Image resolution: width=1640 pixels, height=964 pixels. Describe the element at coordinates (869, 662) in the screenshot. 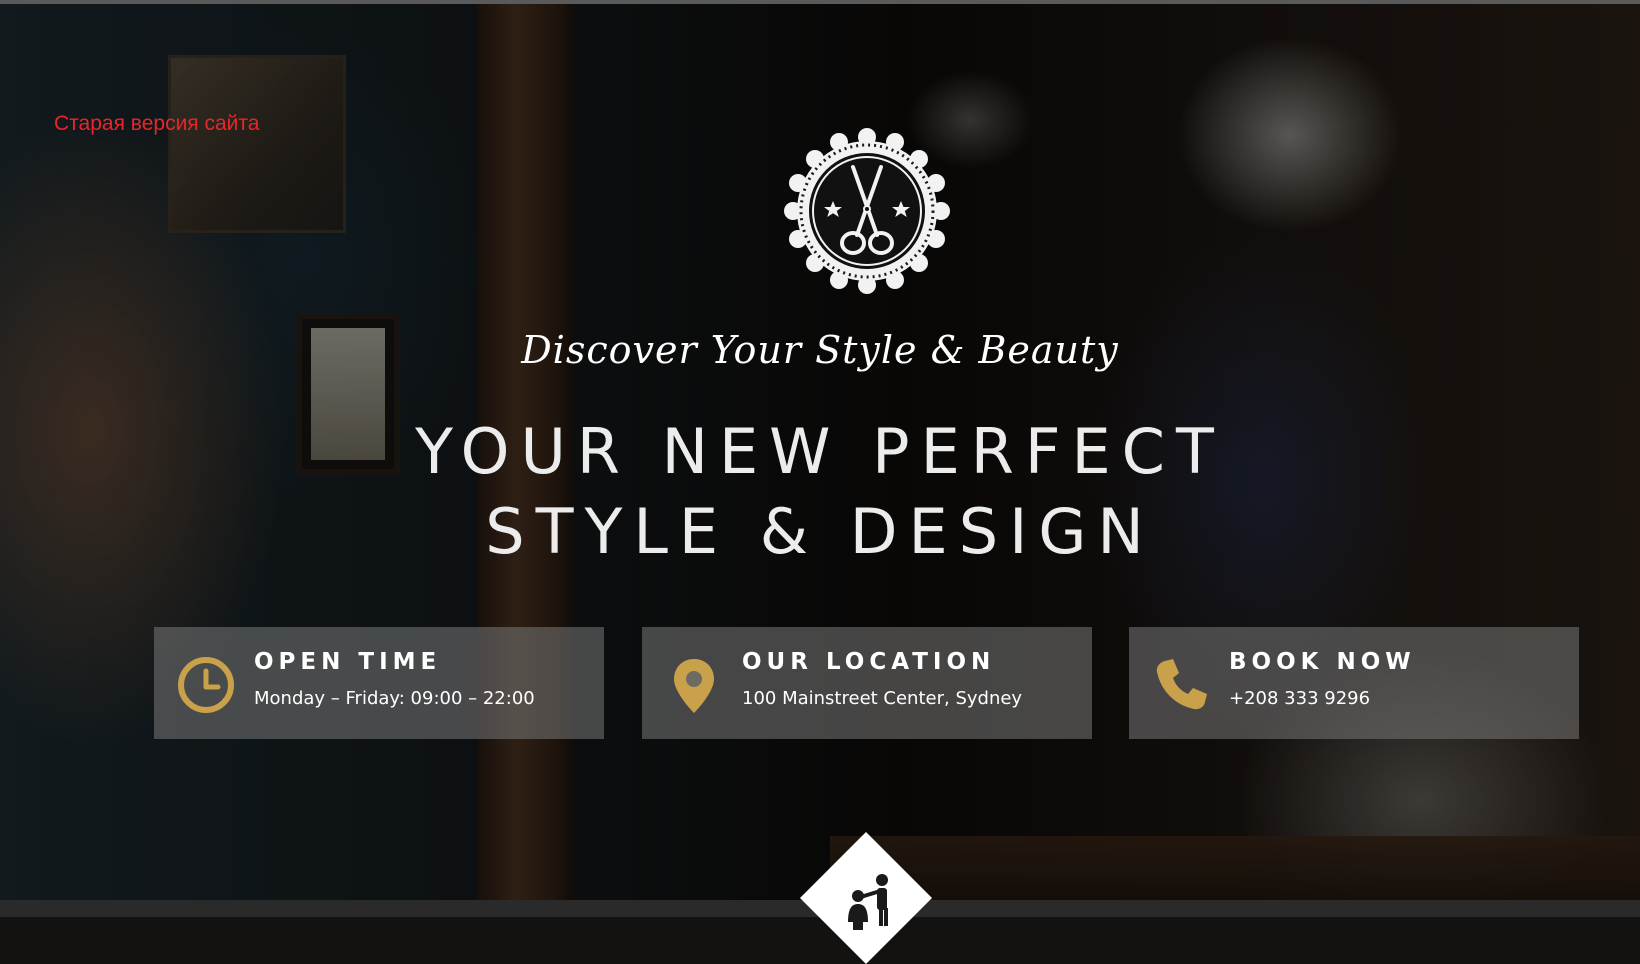

I see `info-card-title: OUR LOCATION` at that location.